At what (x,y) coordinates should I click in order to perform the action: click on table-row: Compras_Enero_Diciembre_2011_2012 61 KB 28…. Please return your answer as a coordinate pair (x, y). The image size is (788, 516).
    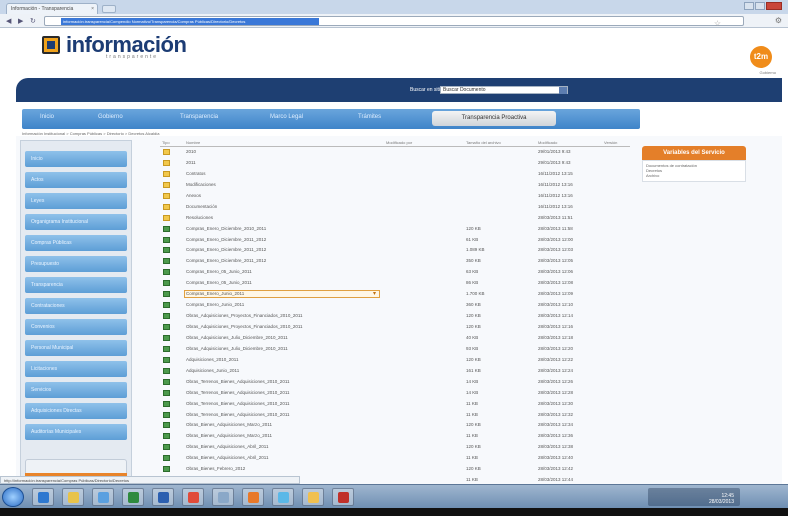
    Looking at the image, I should click on (395, 240).